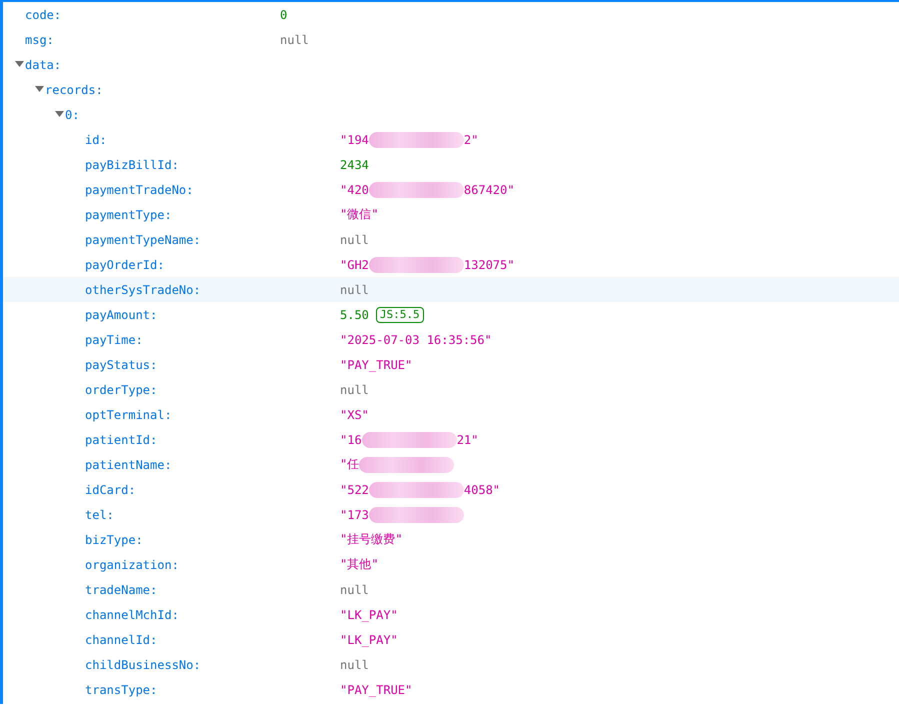  What do you see at coordinates (74, 89) in the screenshot?
I see `json-key: records:` at bounding box center [74, 89].